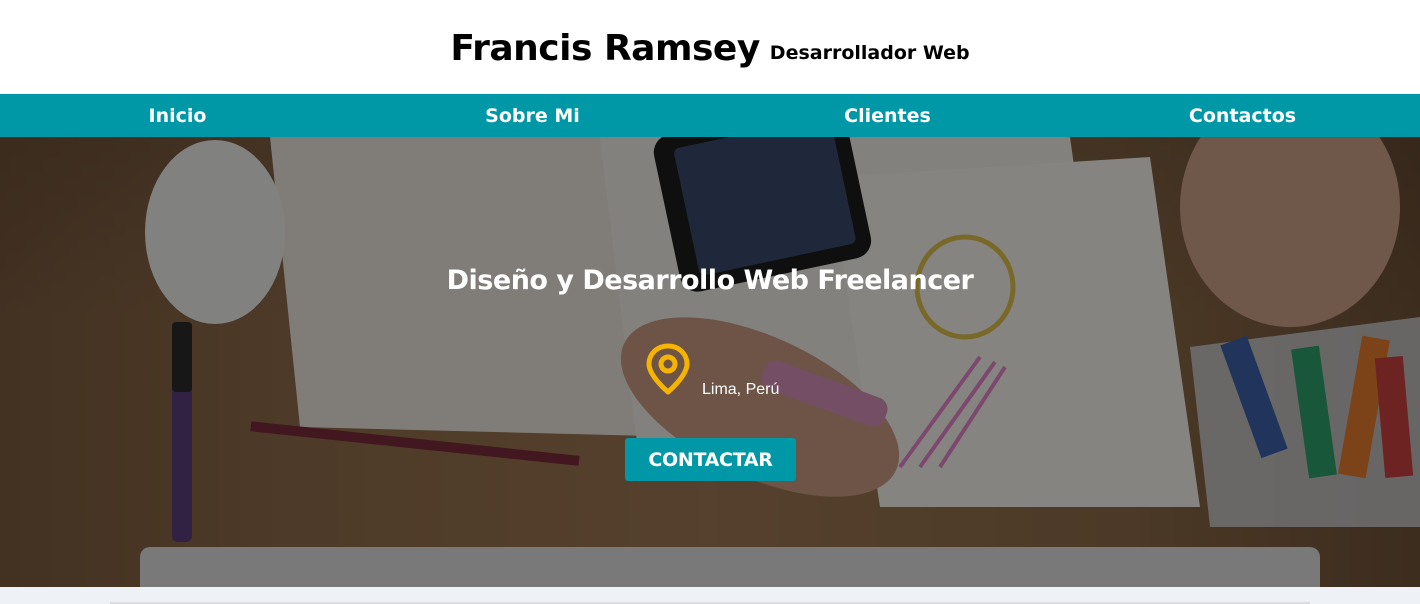 The width and height of the screenshot is (1420, 604). I want to click on site-owner-name: Francis Ramsey, so click(605, 48).